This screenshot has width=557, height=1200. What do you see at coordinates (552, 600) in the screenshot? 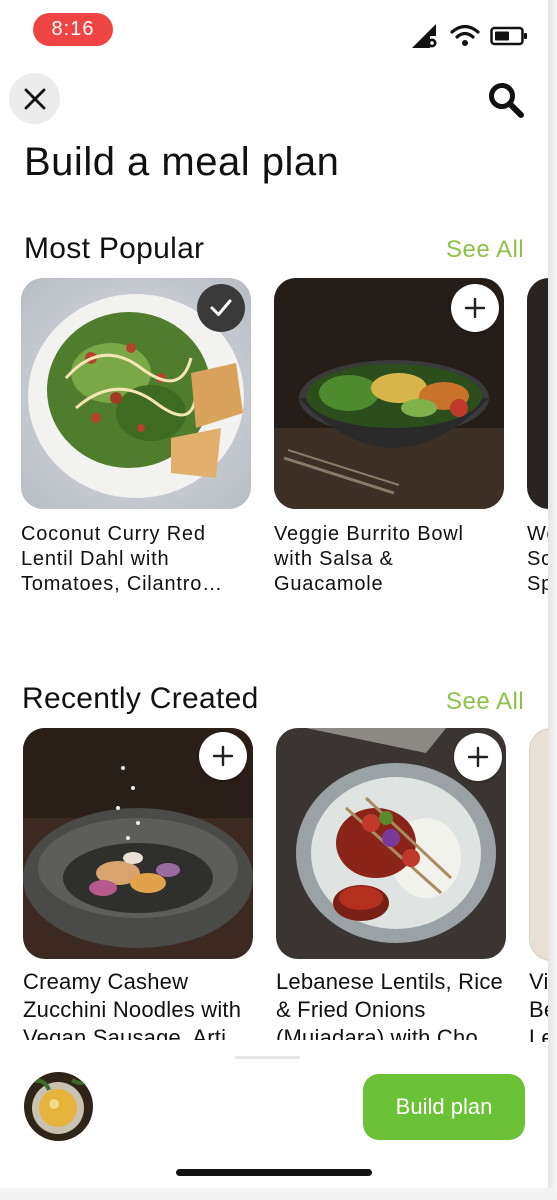
I see `edge-shadow` at bounding box center [552, 600].